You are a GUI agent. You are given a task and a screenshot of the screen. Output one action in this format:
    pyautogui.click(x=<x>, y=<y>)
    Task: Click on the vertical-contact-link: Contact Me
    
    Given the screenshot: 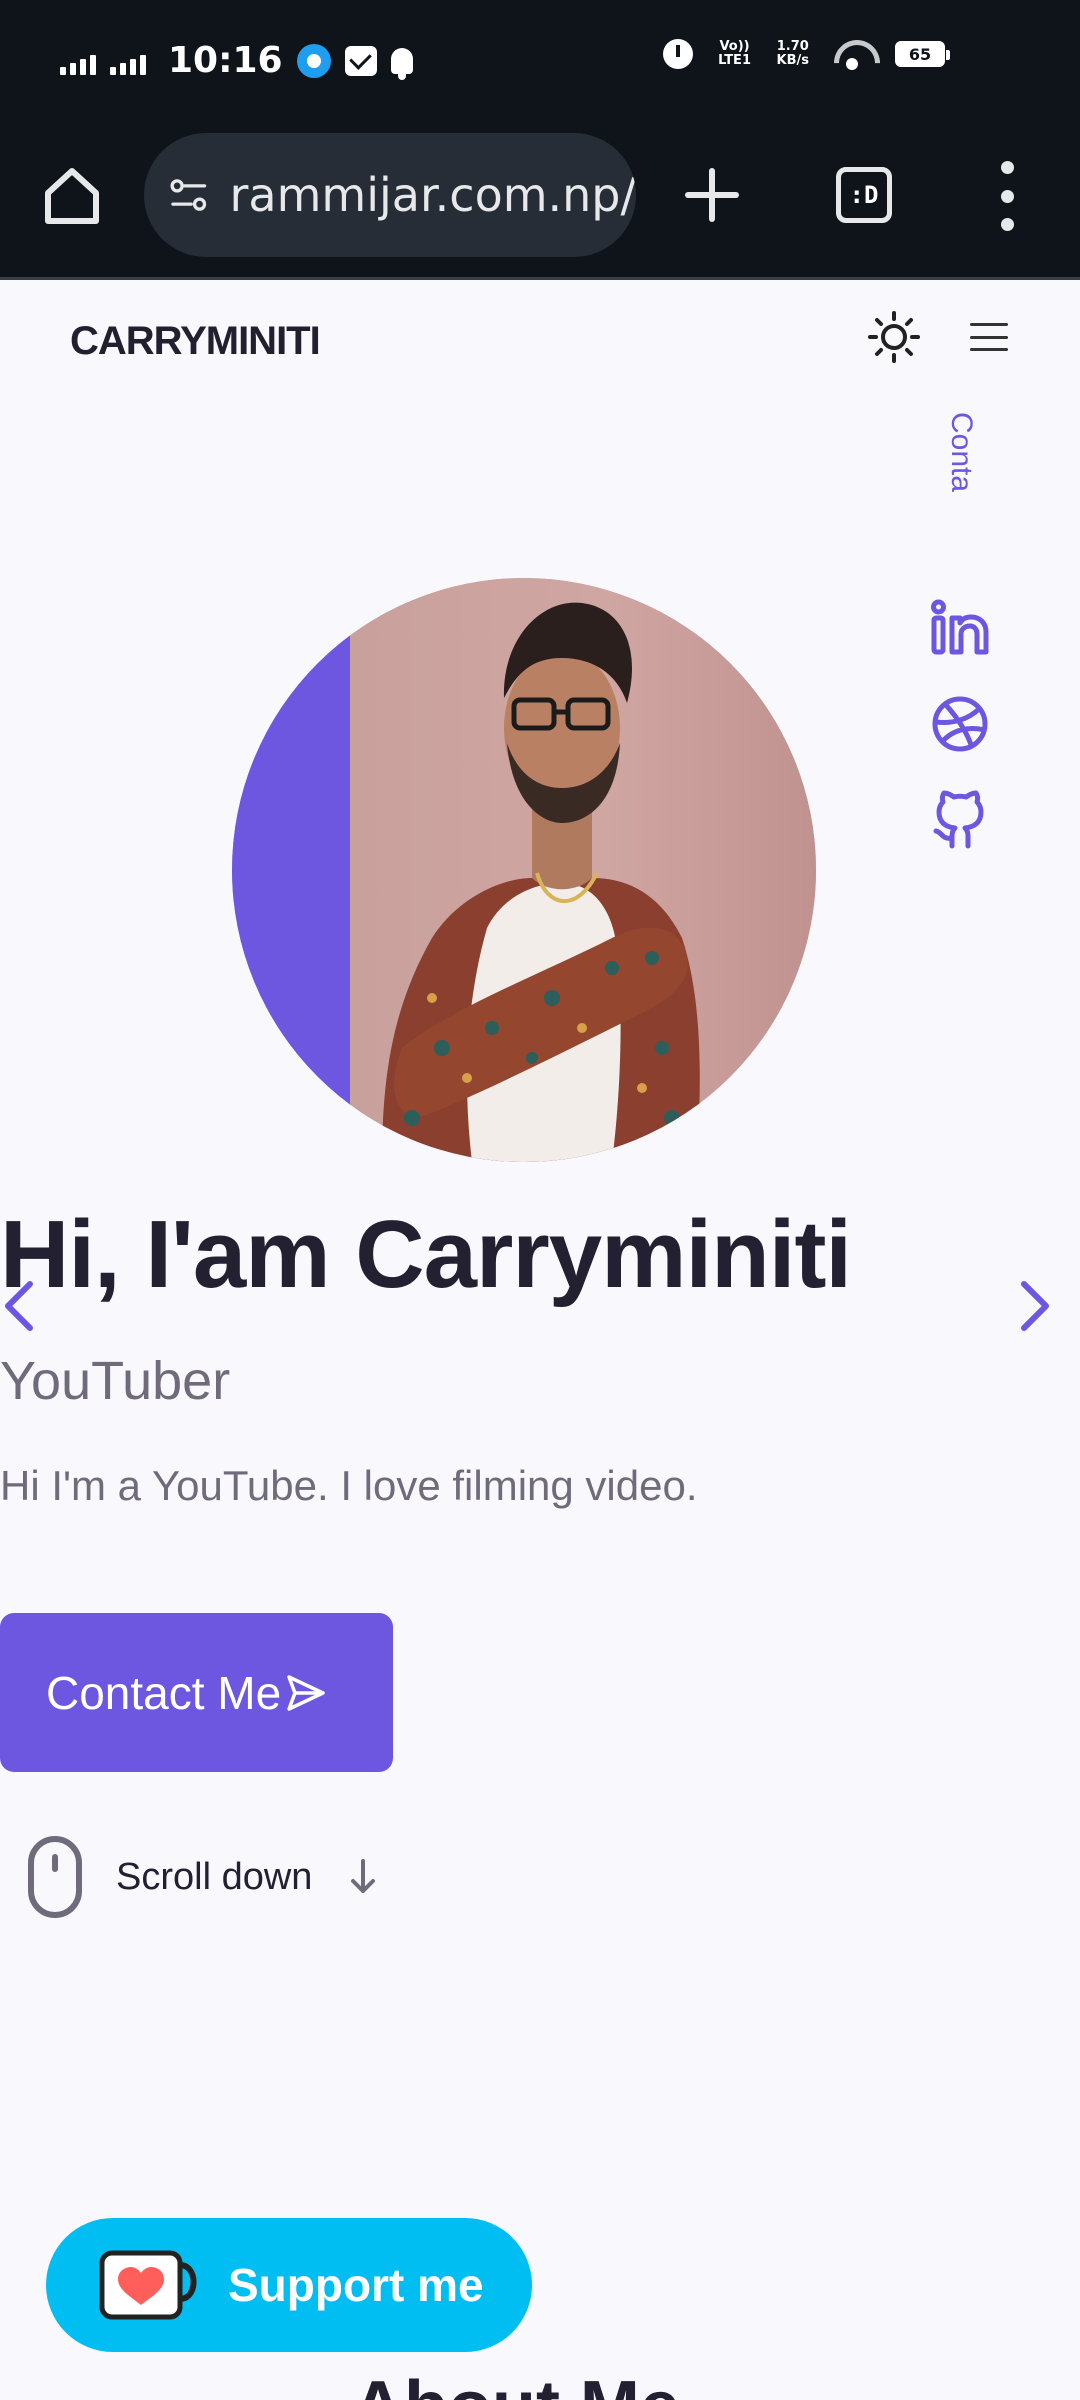 What is the action you would take?
    pyautogui.click(x=960, y=452)
    